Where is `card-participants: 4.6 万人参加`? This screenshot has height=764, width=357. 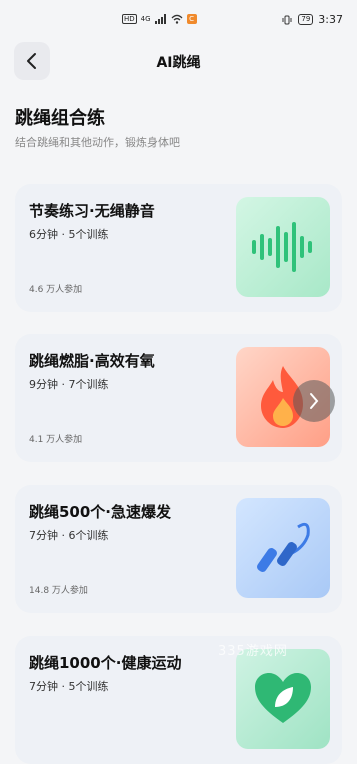
card-participants: 4.6 万人参加 is located at coordinates (56, 290).